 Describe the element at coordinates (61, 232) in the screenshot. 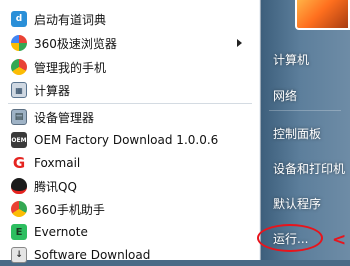

I see `menu-item-label: Evernote` at that location.